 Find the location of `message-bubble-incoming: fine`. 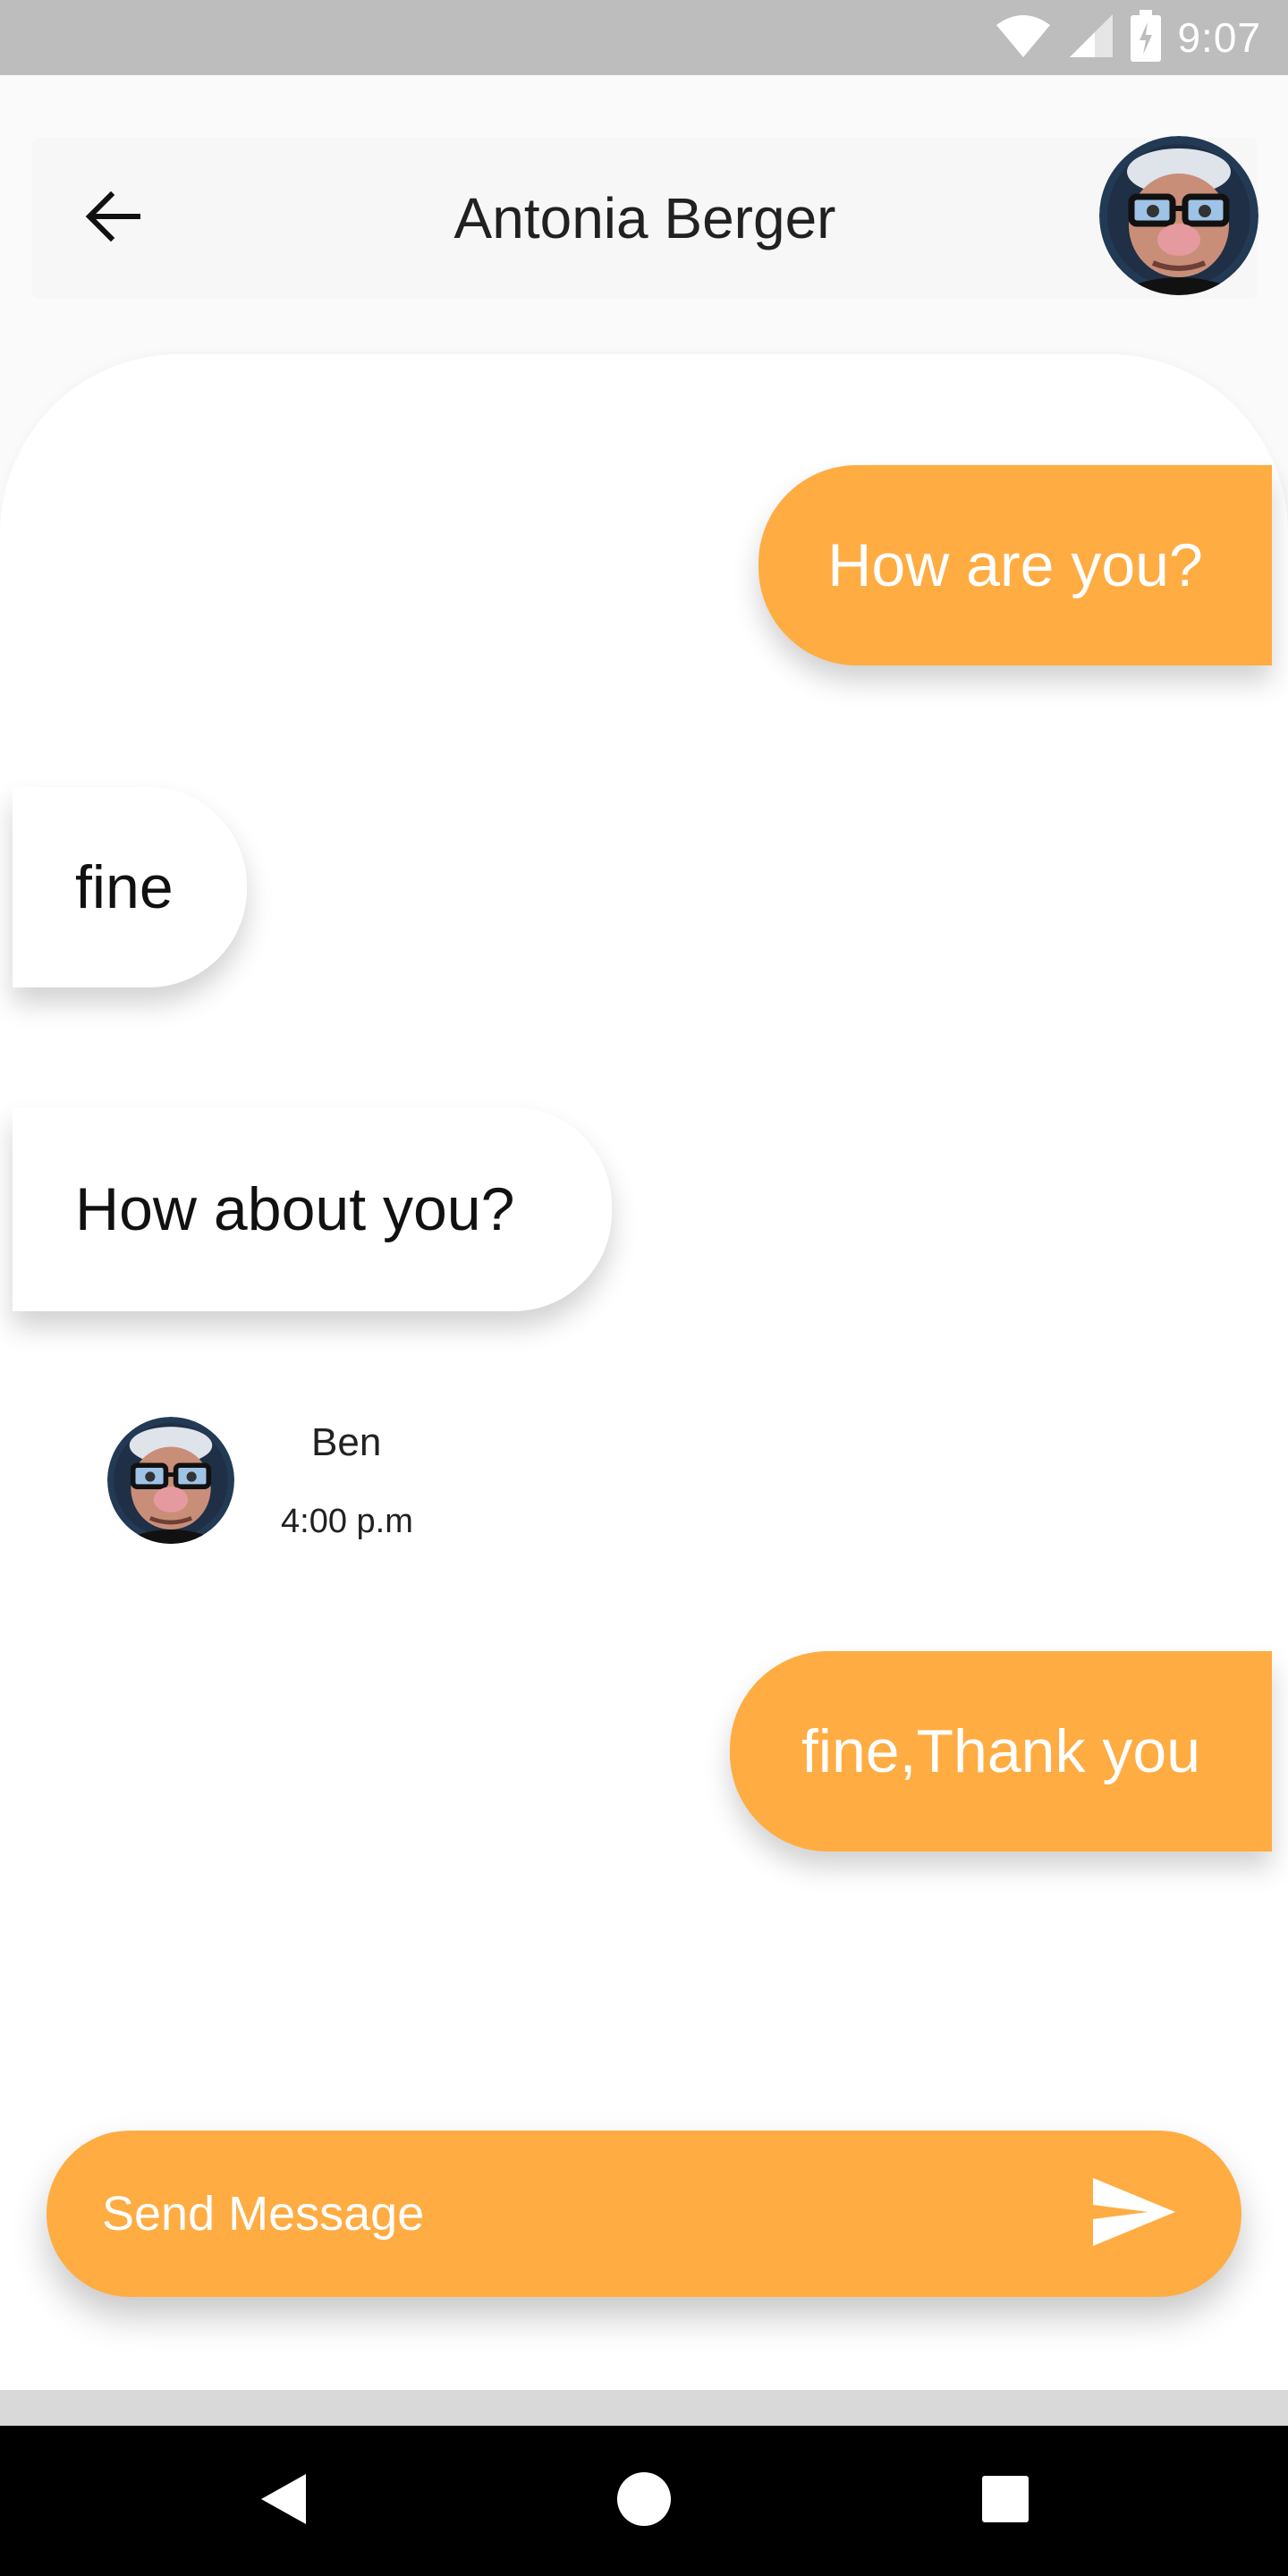

message-bubble-incoming: fine is located at coordinates (130, 887).